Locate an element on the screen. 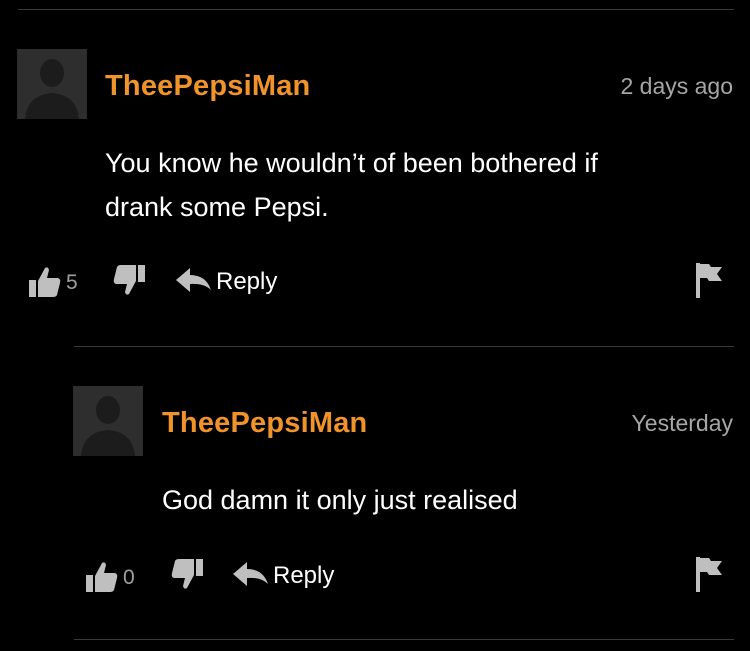 The height and width of the screenshot is (651, 750). flag-icon is located at coordinates (709, 574).